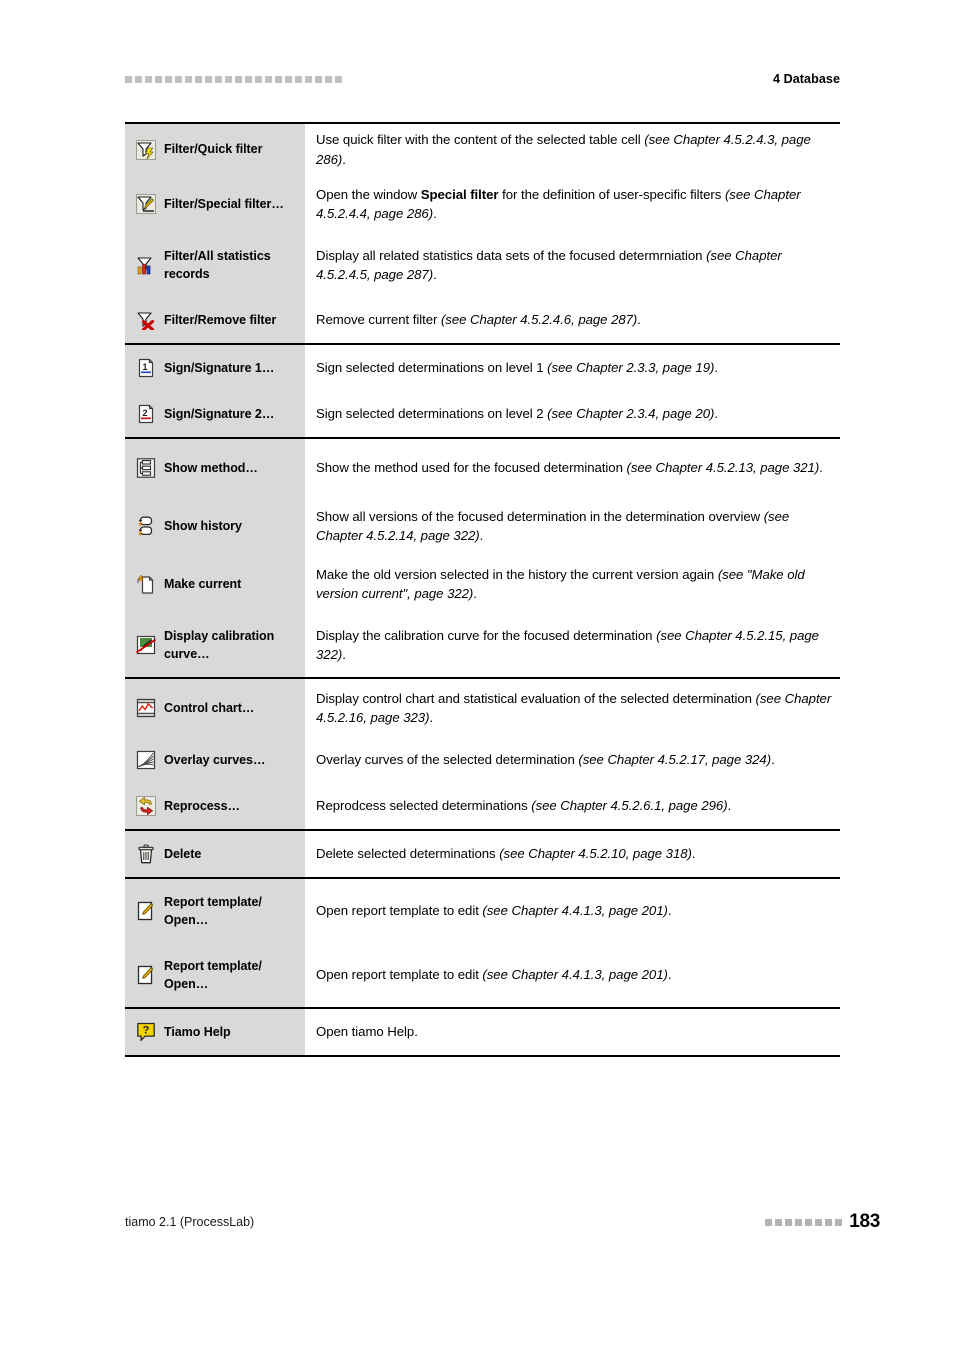  What do you see at coordinates (804, 1222) in the screenshot?
I see `footer-decoration-squares` at bounding box center [804, 1222].